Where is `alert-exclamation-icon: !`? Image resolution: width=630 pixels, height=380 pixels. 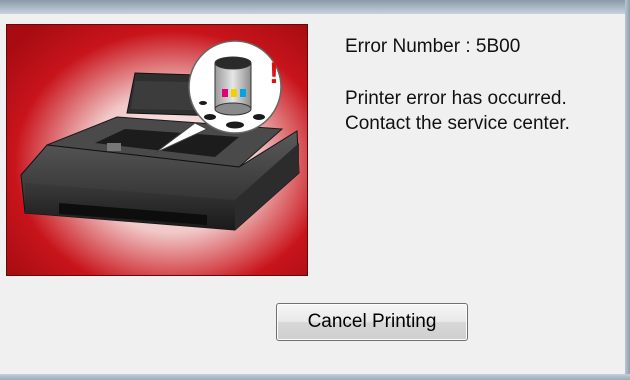 alert-exclamation-icon: ! is located at coordinates (274, 73).